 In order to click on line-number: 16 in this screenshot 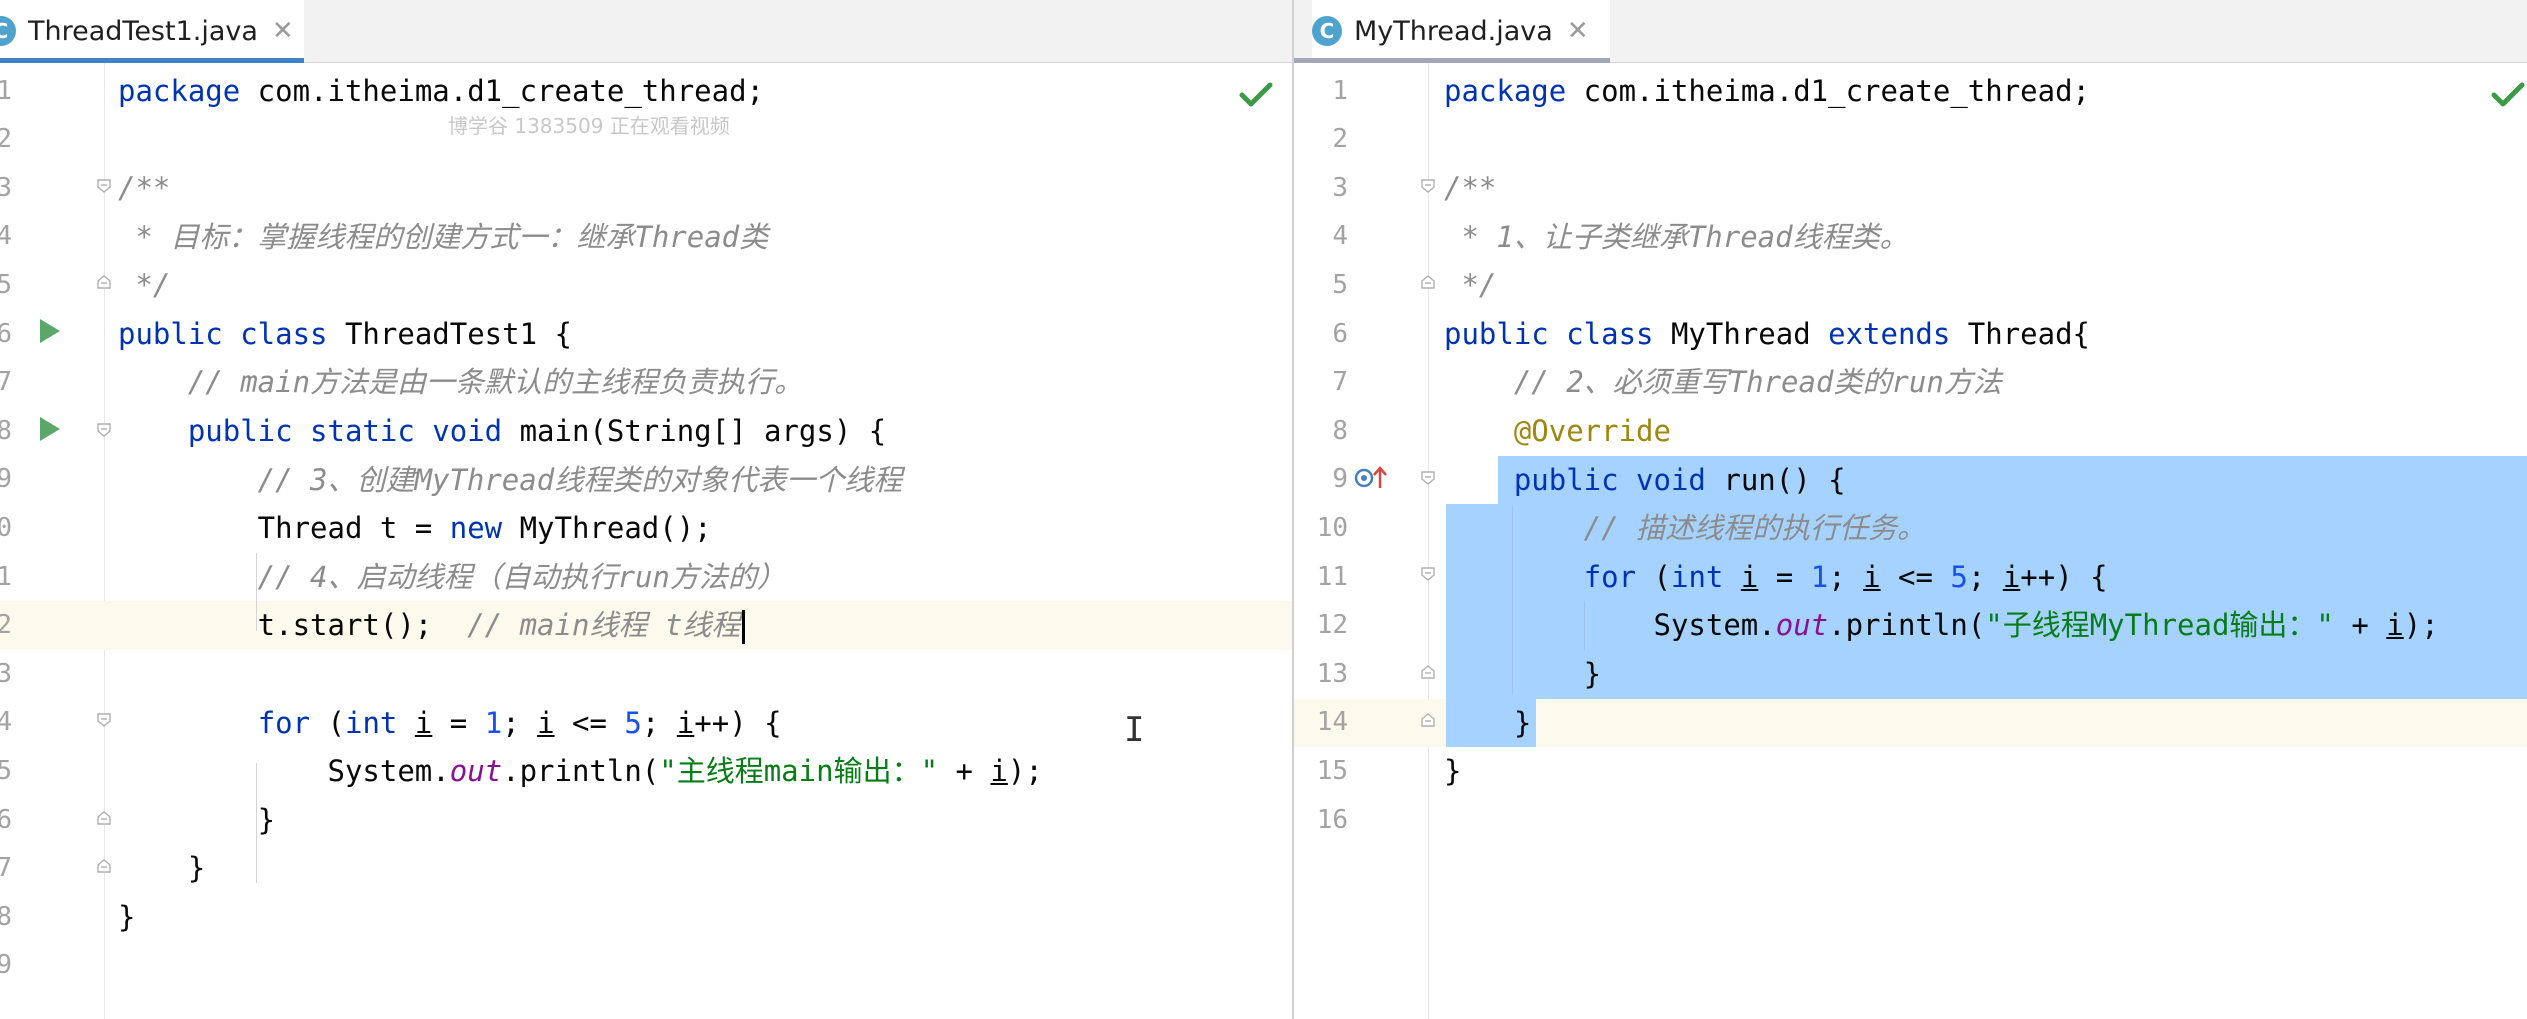, I will do `click(1332, 819)`.